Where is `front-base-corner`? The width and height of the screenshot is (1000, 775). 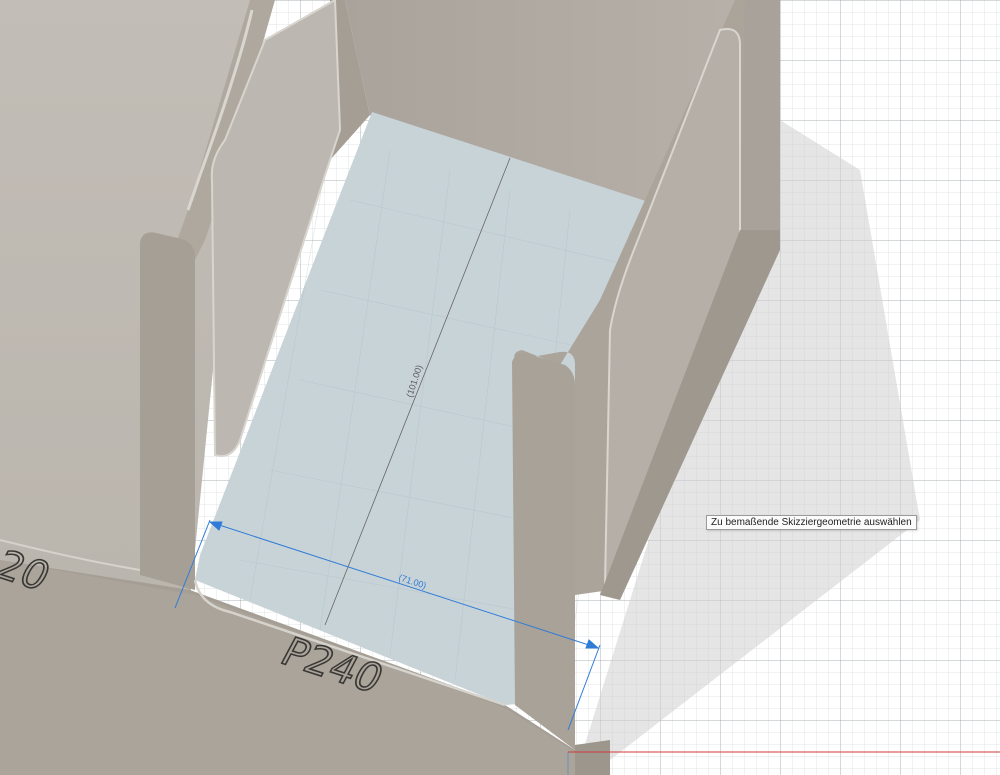
front-base-corner is located at coordinates (592, 757).